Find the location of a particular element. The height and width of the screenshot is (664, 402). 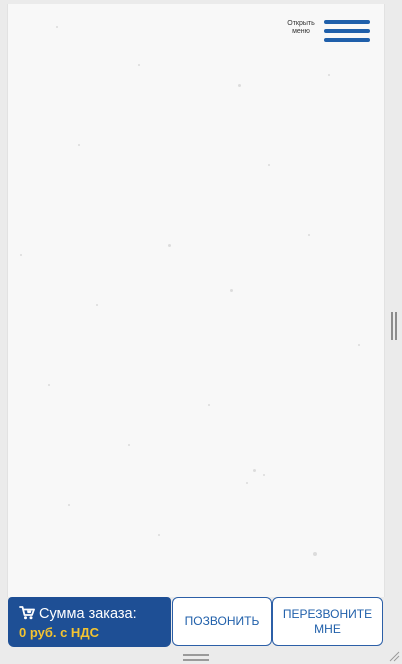

order-sum-row: Сумма заказа: is located at coordinates (78, 614).